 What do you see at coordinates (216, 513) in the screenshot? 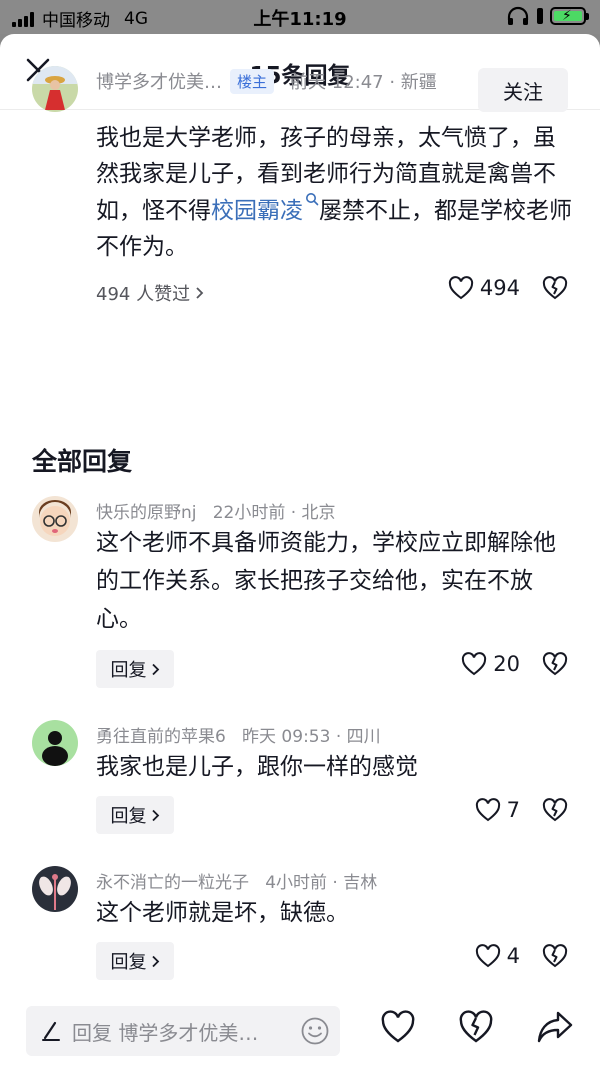
I see `reply-meta: 快乐的原野nj 22小时前 · 北京` at bounding box center [216, 513].